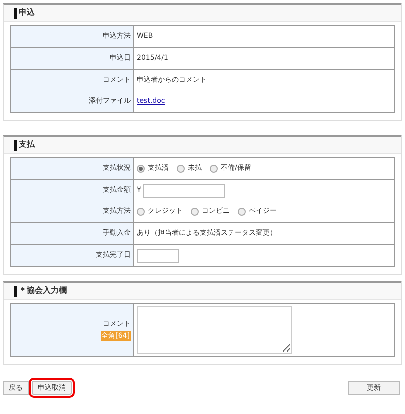 The image size is (405, 414). I want to click on amount-field, so click(184, 191).